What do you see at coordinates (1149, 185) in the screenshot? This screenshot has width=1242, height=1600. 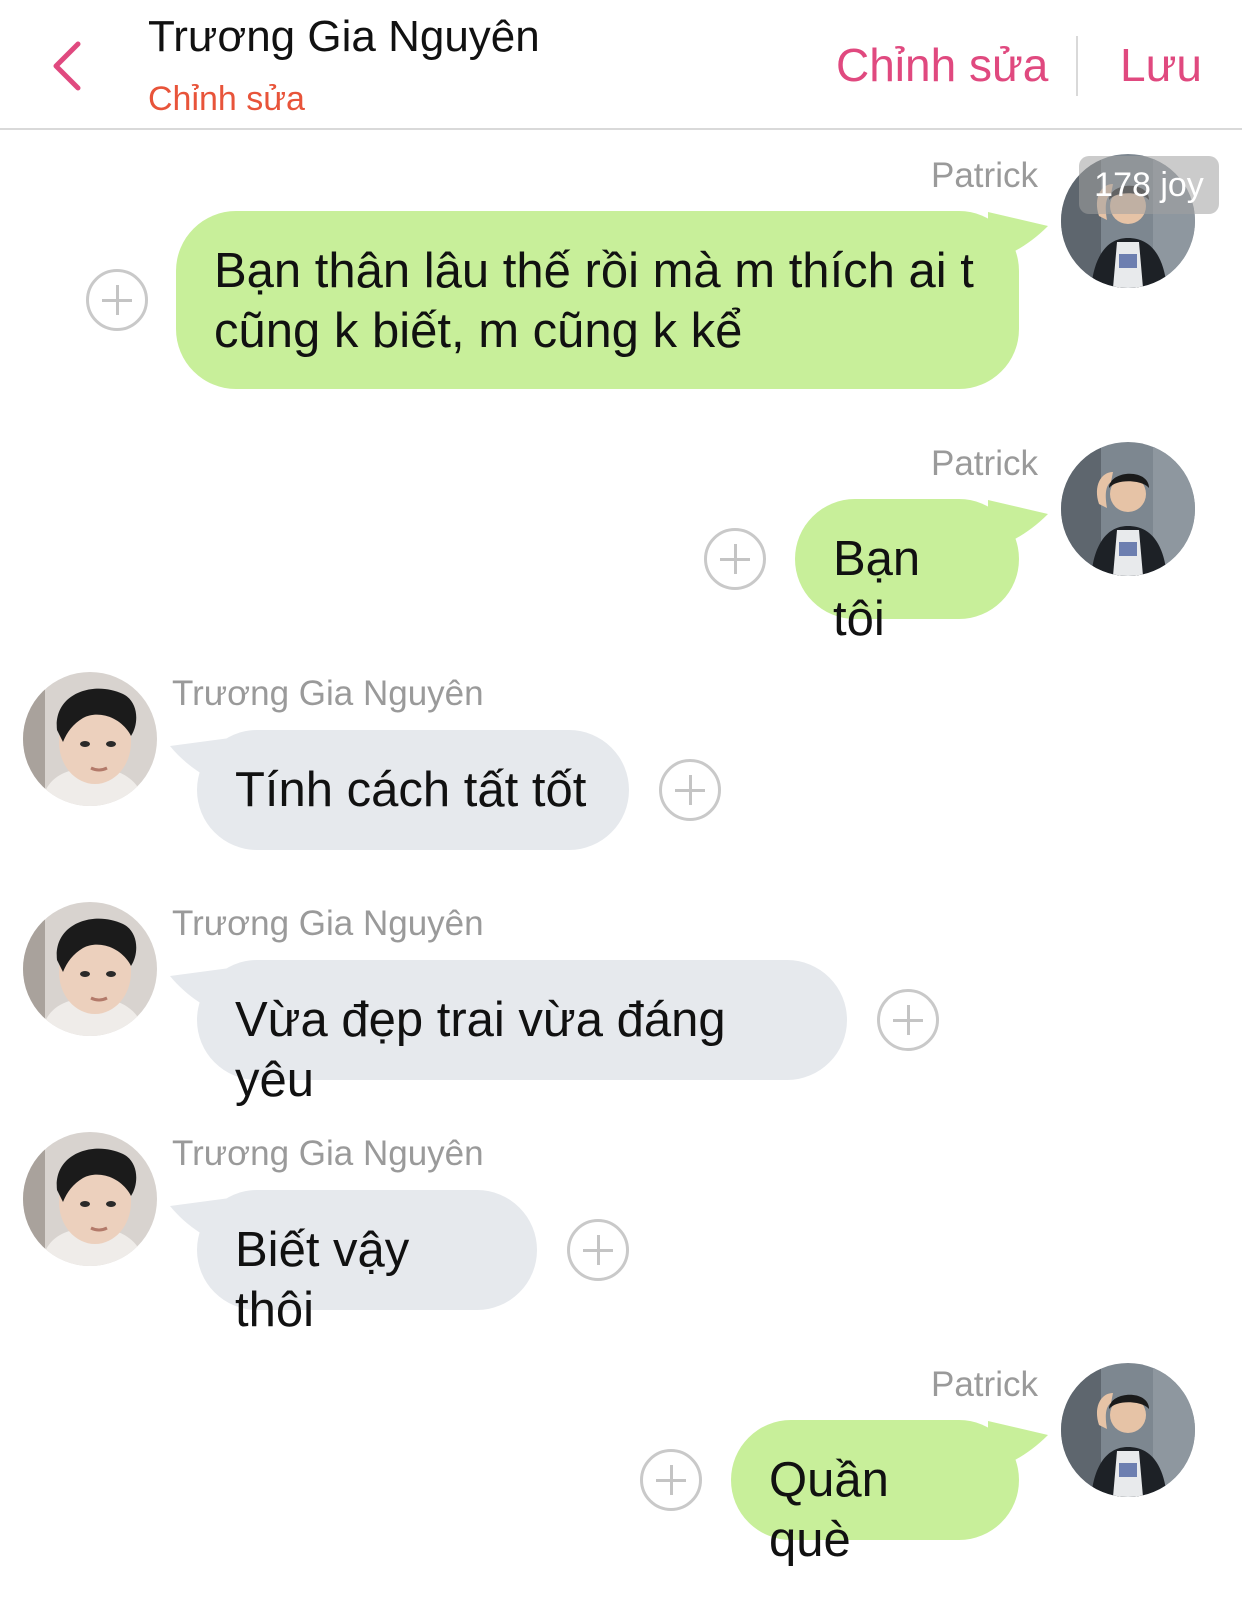 I see `watermark-label: 178 joy` at bounding box center [1149, 185].